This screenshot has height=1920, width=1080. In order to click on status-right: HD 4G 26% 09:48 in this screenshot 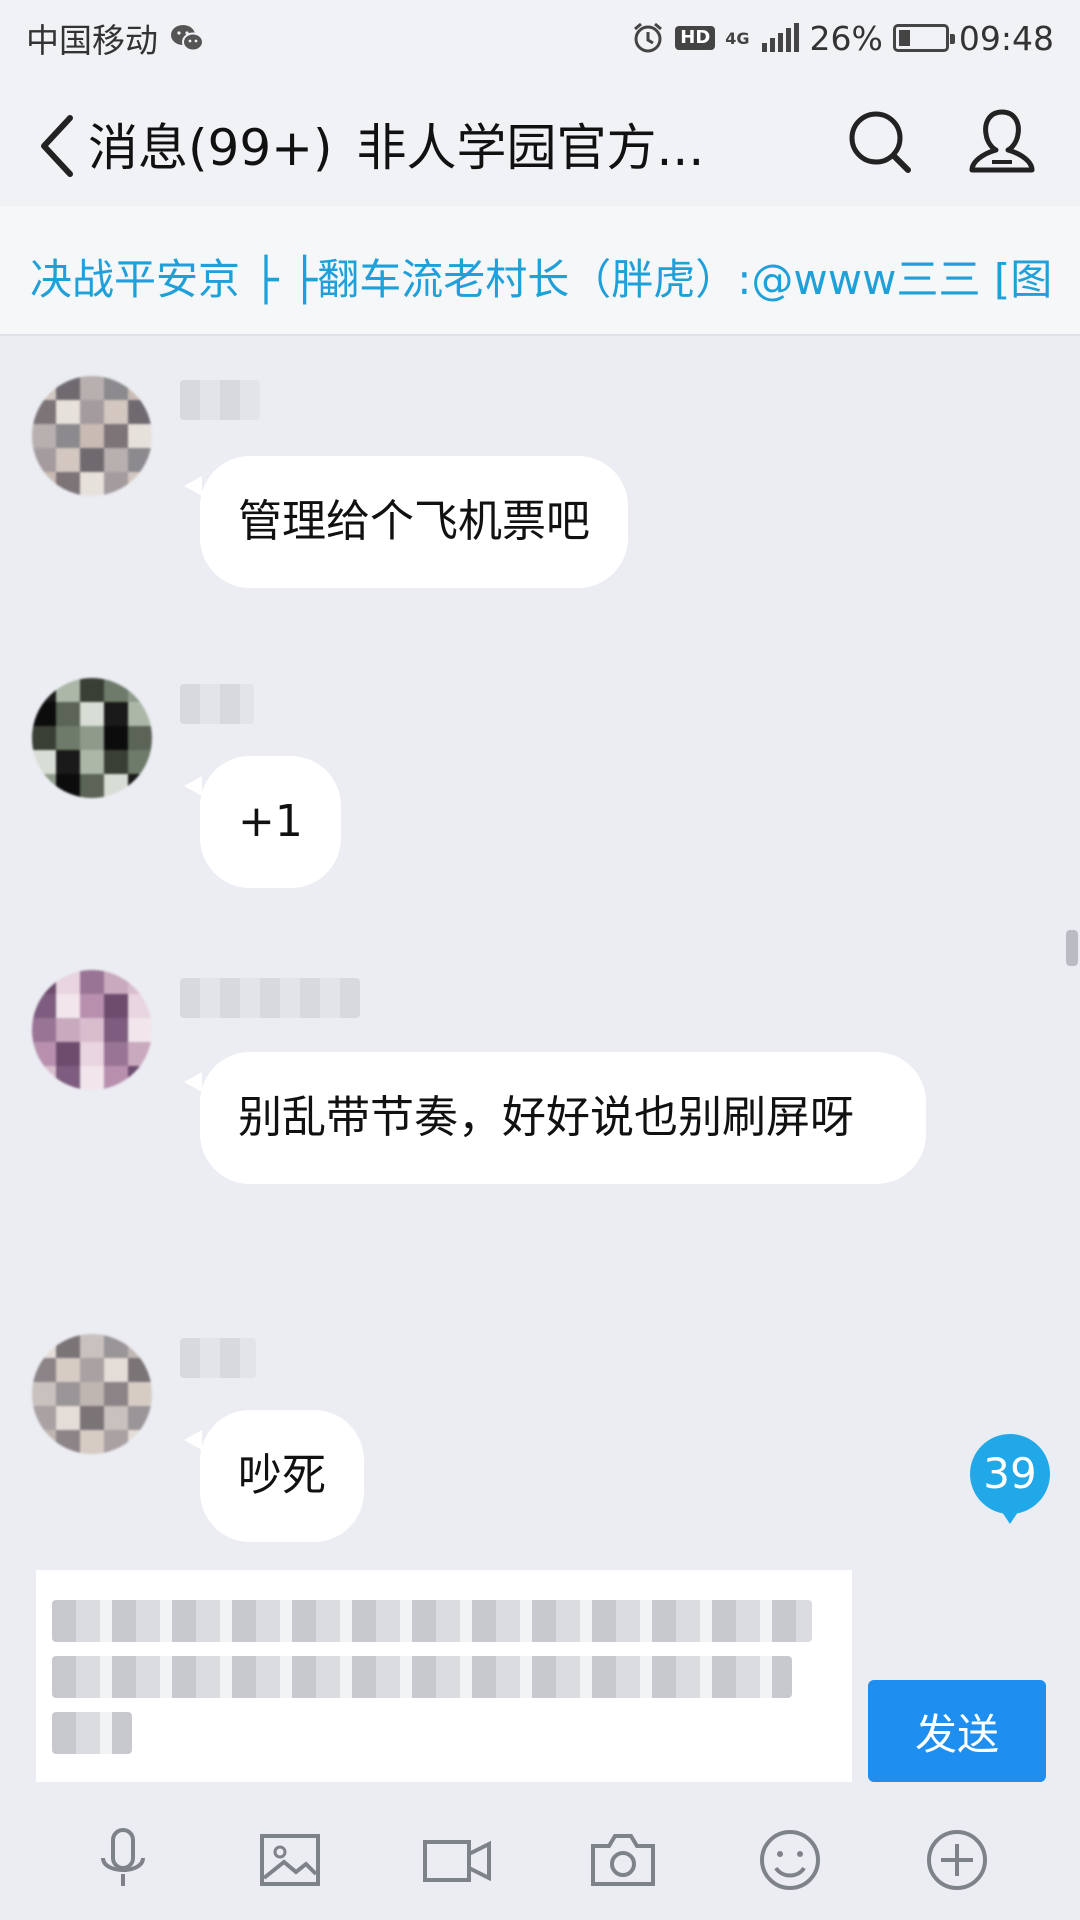, I will do `click(842, 38)`.